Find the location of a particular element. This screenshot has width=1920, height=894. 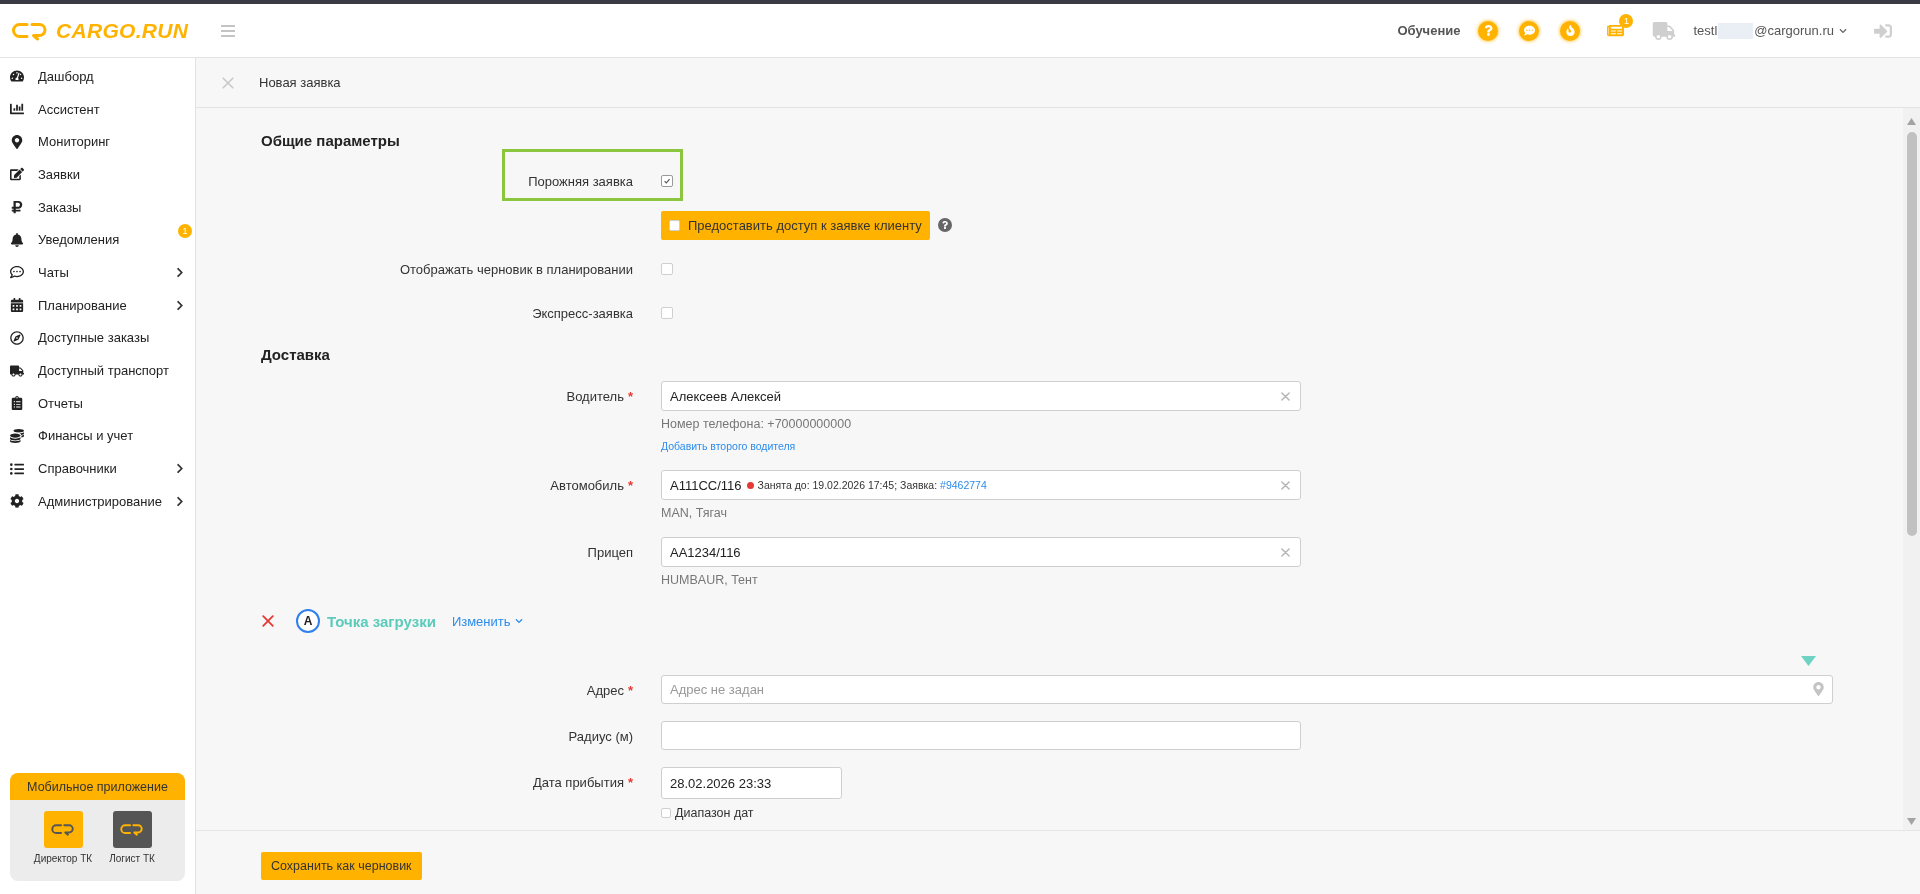

bell-icon is located at coordinates (17, 239).